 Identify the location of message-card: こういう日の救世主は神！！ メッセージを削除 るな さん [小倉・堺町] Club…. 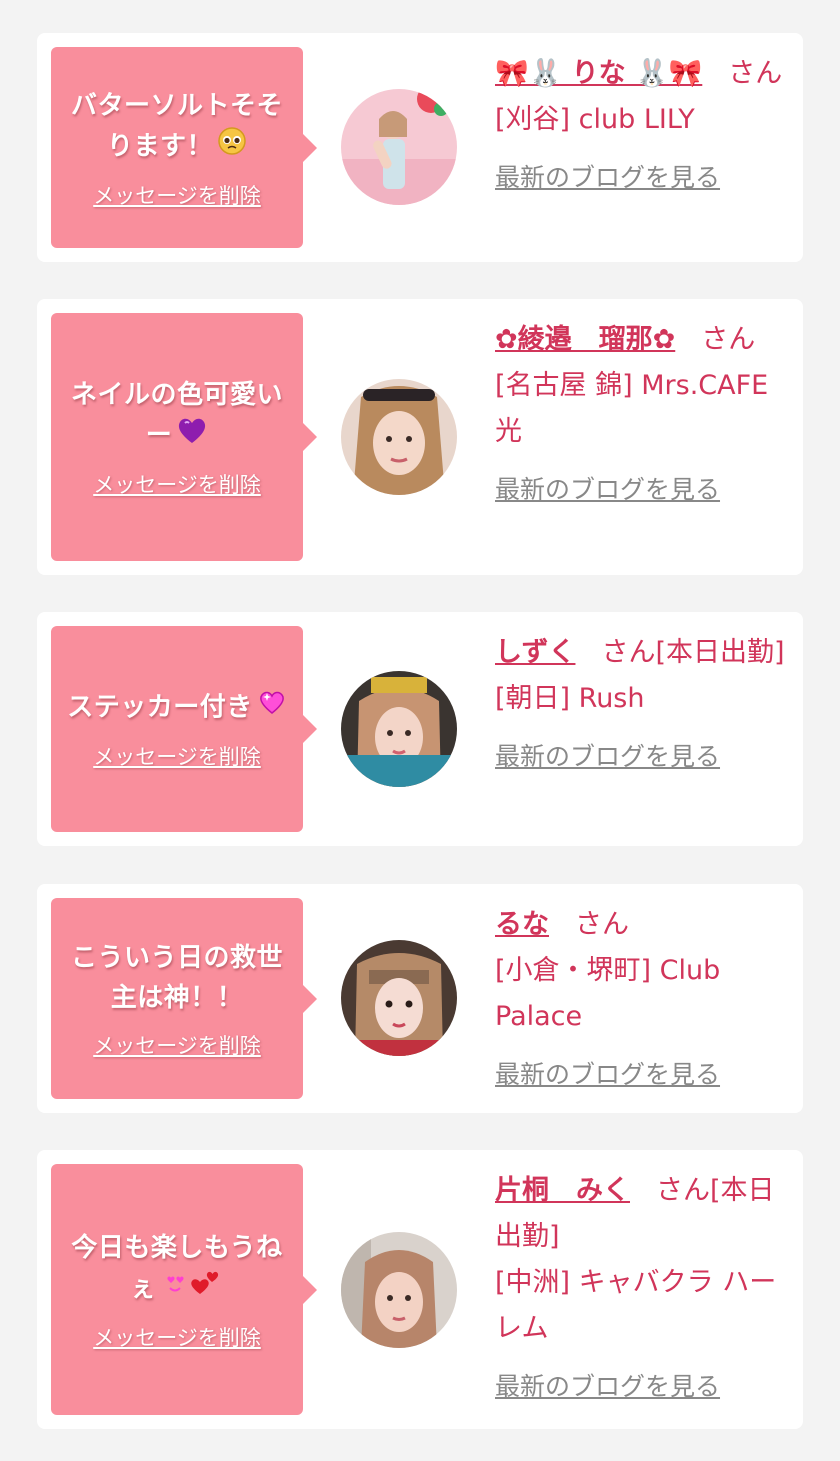
(420, 998).